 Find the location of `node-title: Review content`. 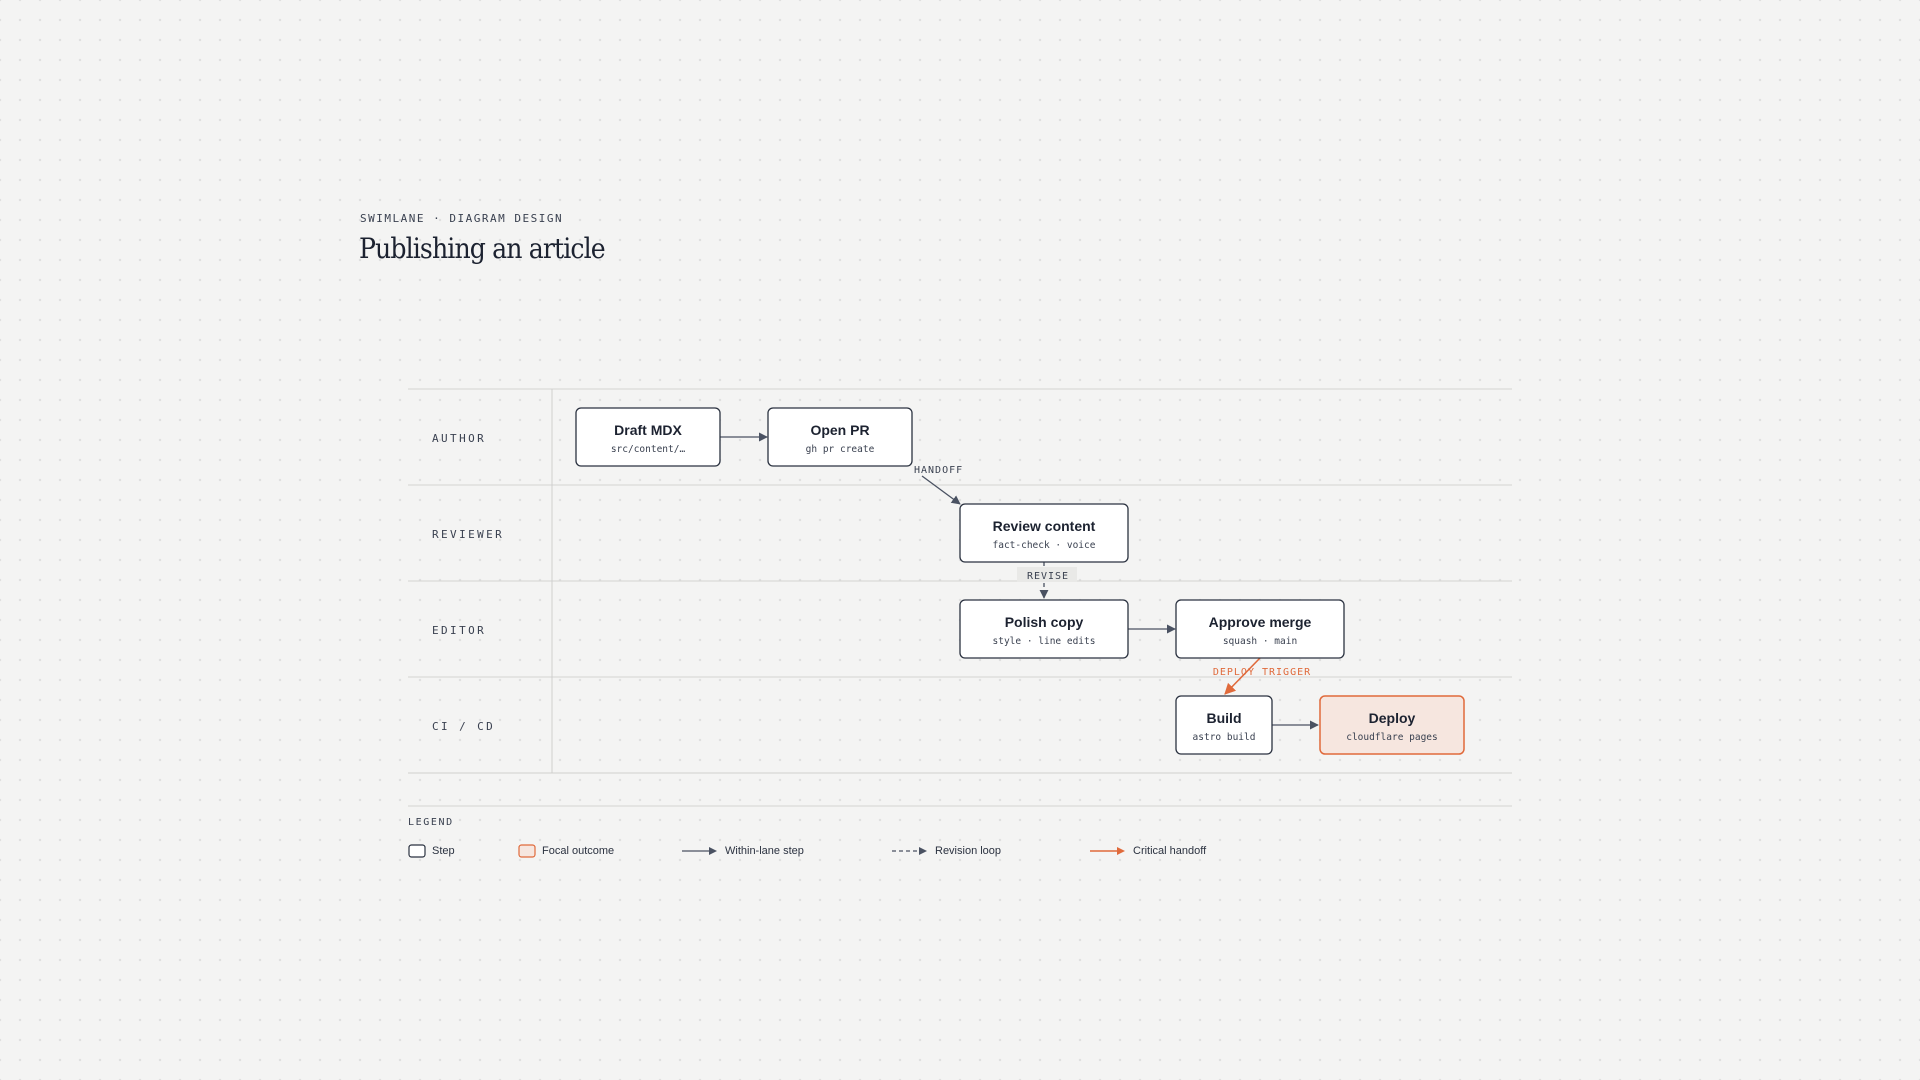

node-title: Review content is located at coordinates (1044, 526).